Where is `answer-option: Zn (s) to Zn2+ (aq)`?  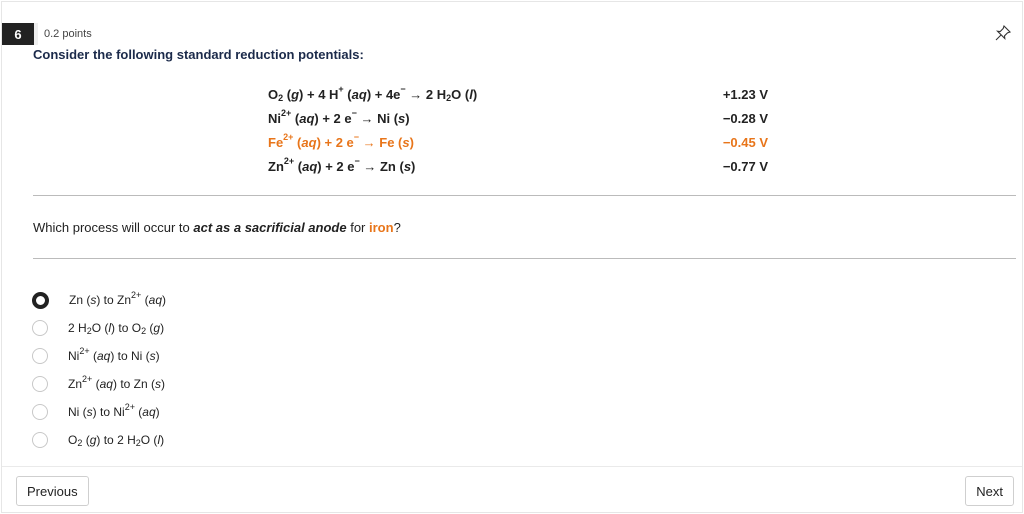
answer-option: Zn (s) to Zn2+ (aq) is located at coordinates (99, 300).